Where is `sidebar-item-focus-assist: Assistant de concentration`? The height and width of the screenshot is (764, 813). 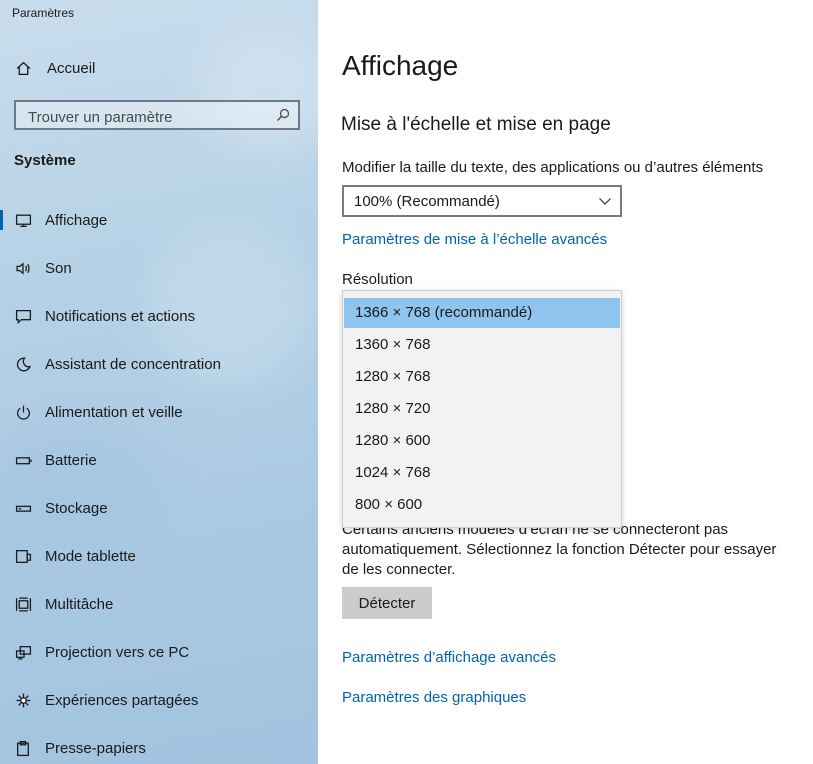
sidebar-item-focus-assist: Assistant de concentration is located at coordinates (159, 364).